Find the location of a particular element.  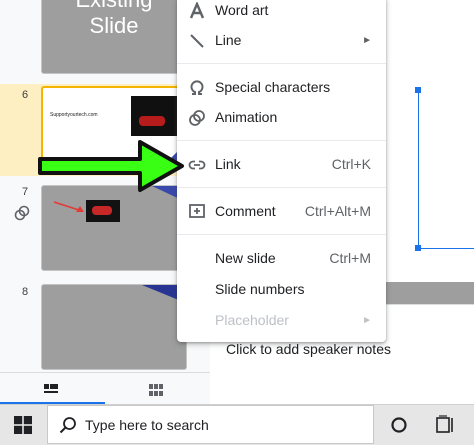

grid-view-toggle is located at coordinates (157, 388).